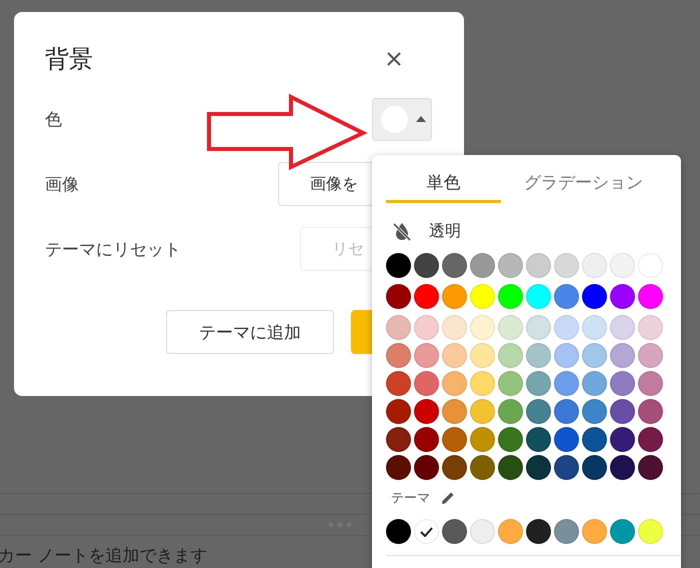  What do you see at coordinates (113, 249) in the screenshot?
I see `field-label: テーマにリセット` at bounding box center [113, 249].